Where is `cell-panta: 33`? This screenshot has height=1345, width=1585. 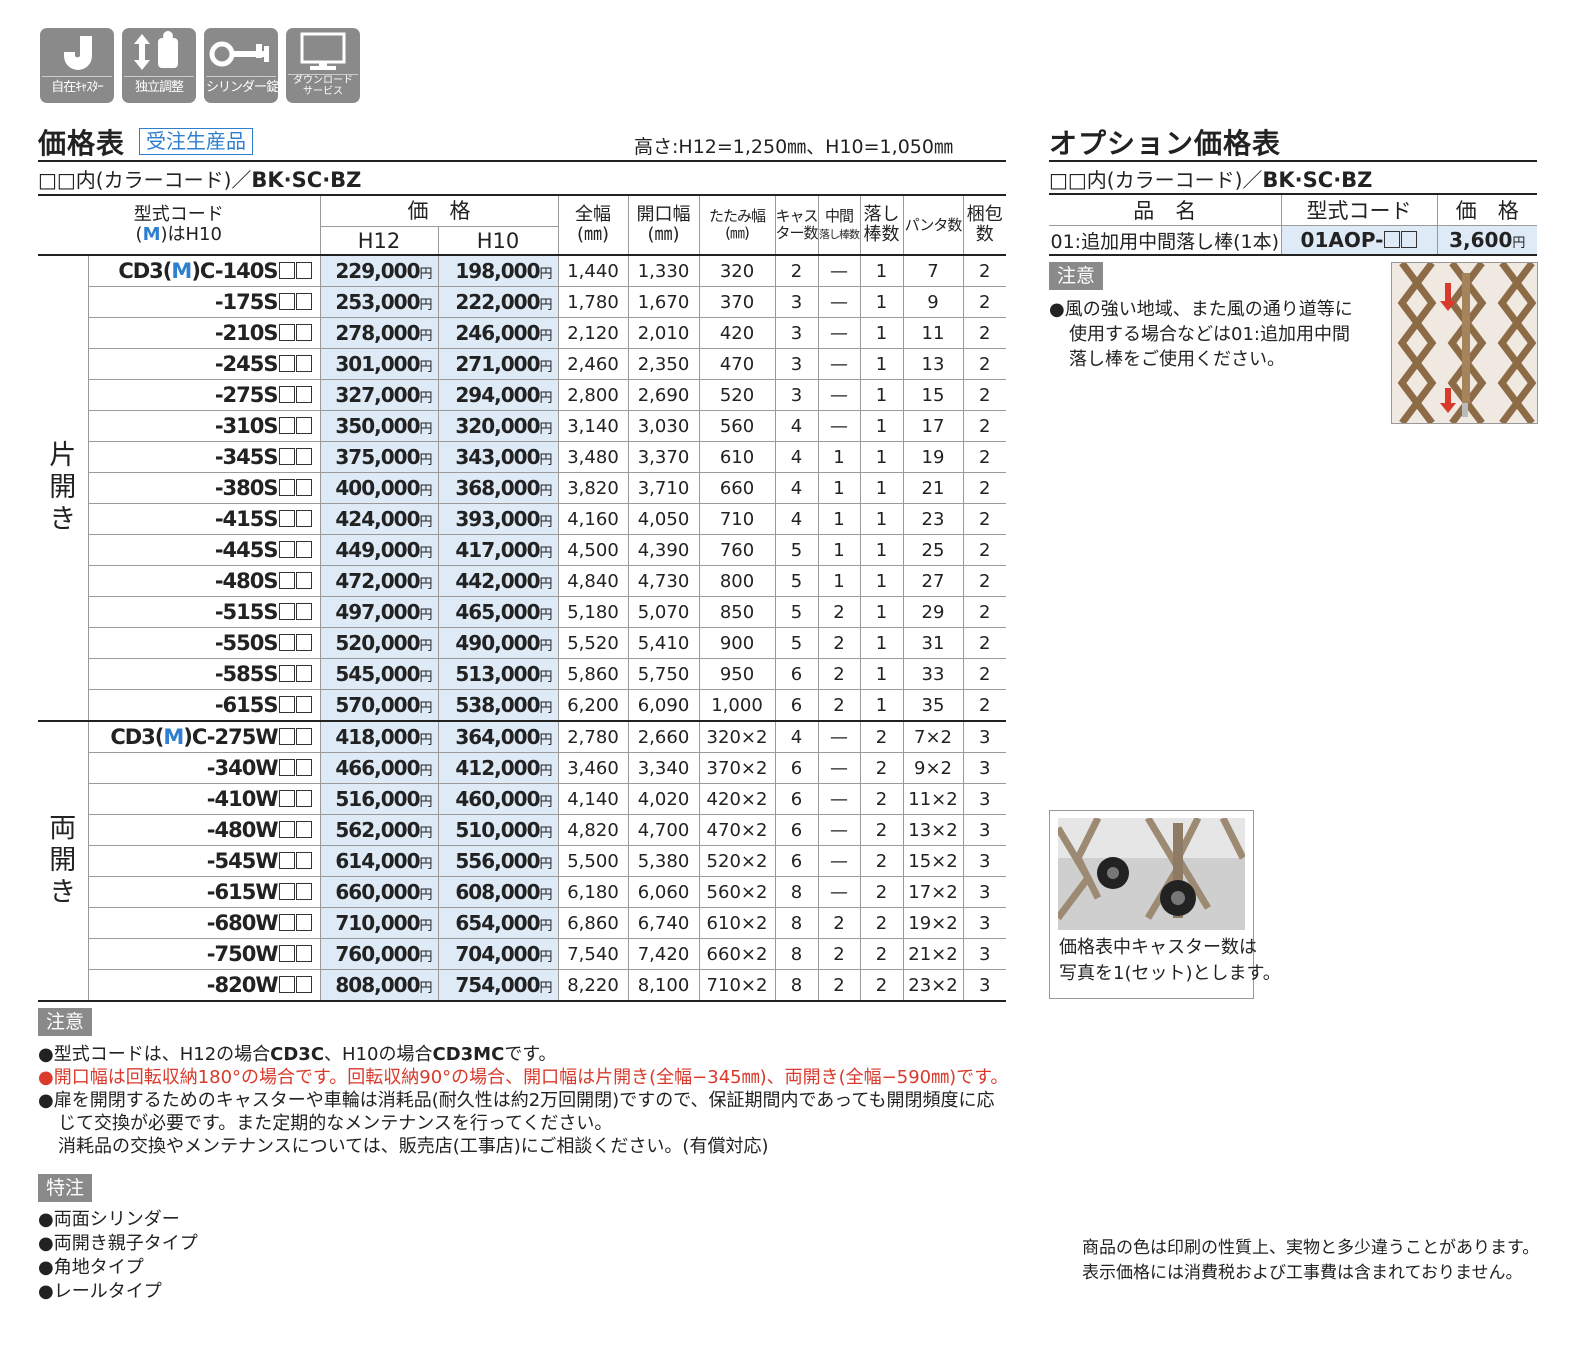
cell-panta: 33 is located at coordinates (933, 674).